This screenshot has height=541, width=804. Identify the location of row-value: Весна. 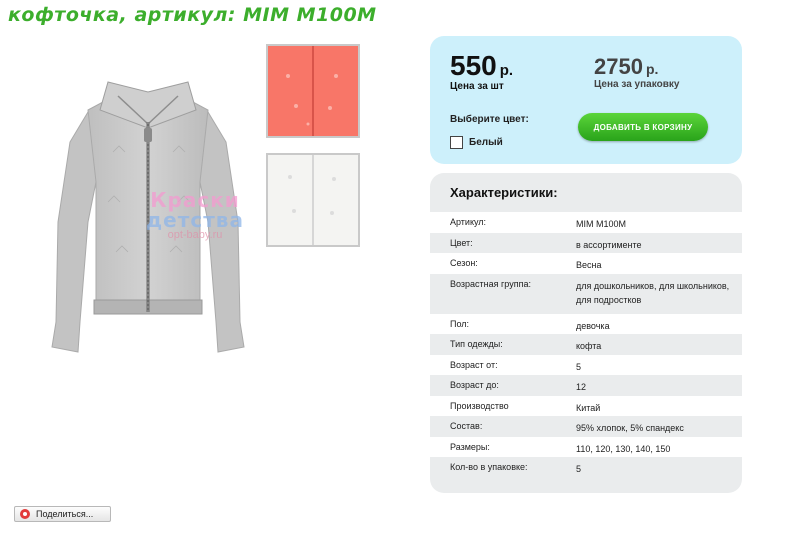
(589, 265).